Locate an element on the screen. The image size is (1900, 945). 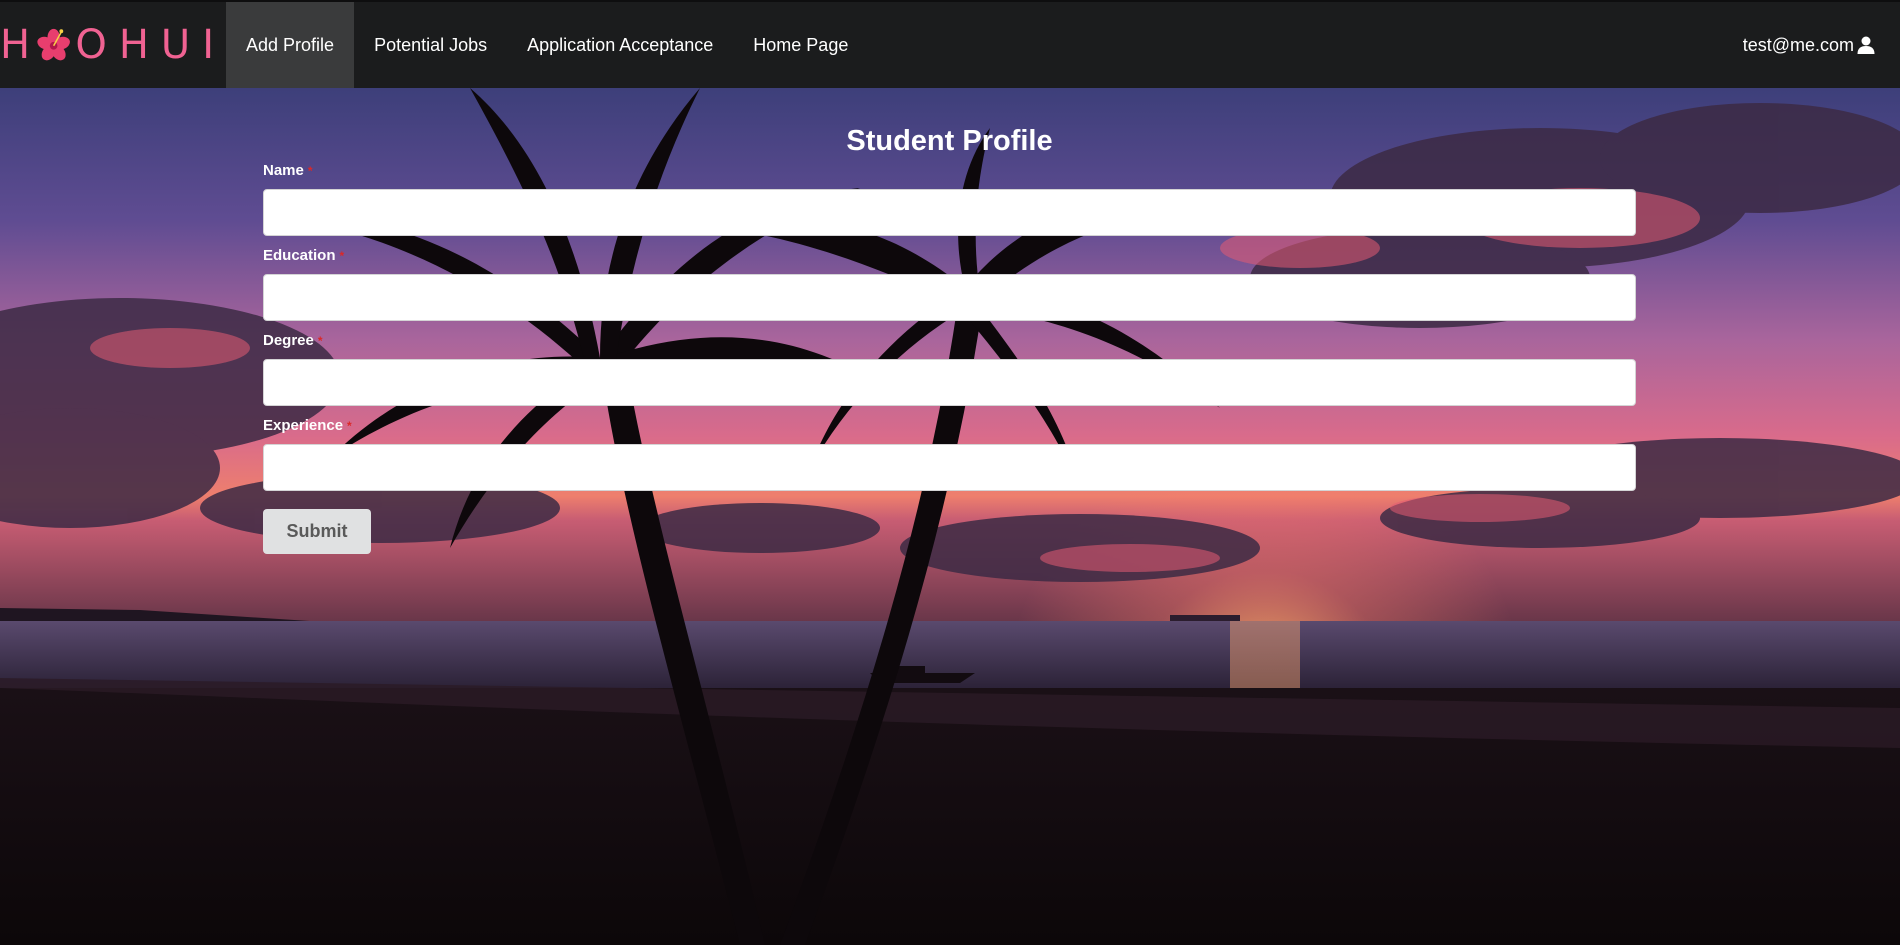
nav-potential-jobs: Potential Jobs is located at coordinates (430, 45).